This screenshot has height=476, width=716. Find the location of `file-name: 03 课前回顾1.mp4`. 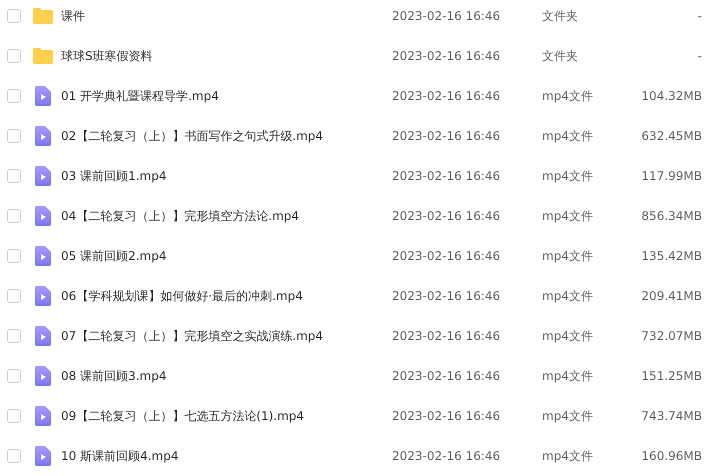

file-name: 03 课前回顾1.mp4 is located at coordinates (226, 176).